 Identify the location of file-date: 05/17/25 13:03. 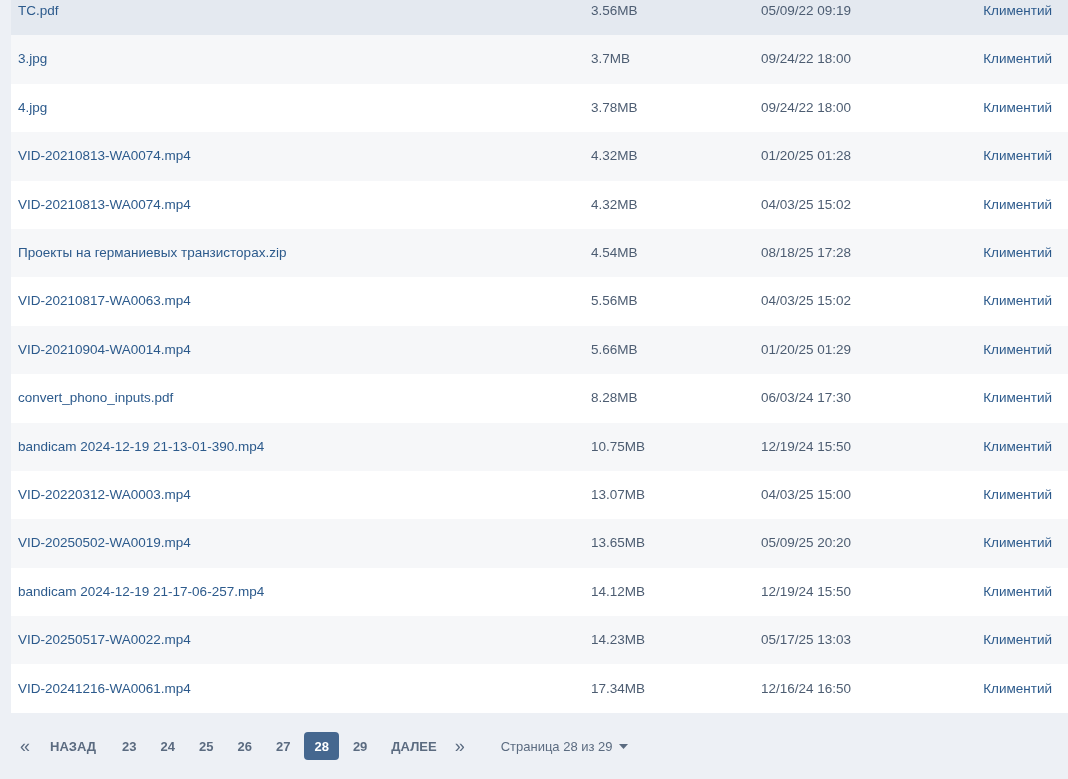
(807, 640).